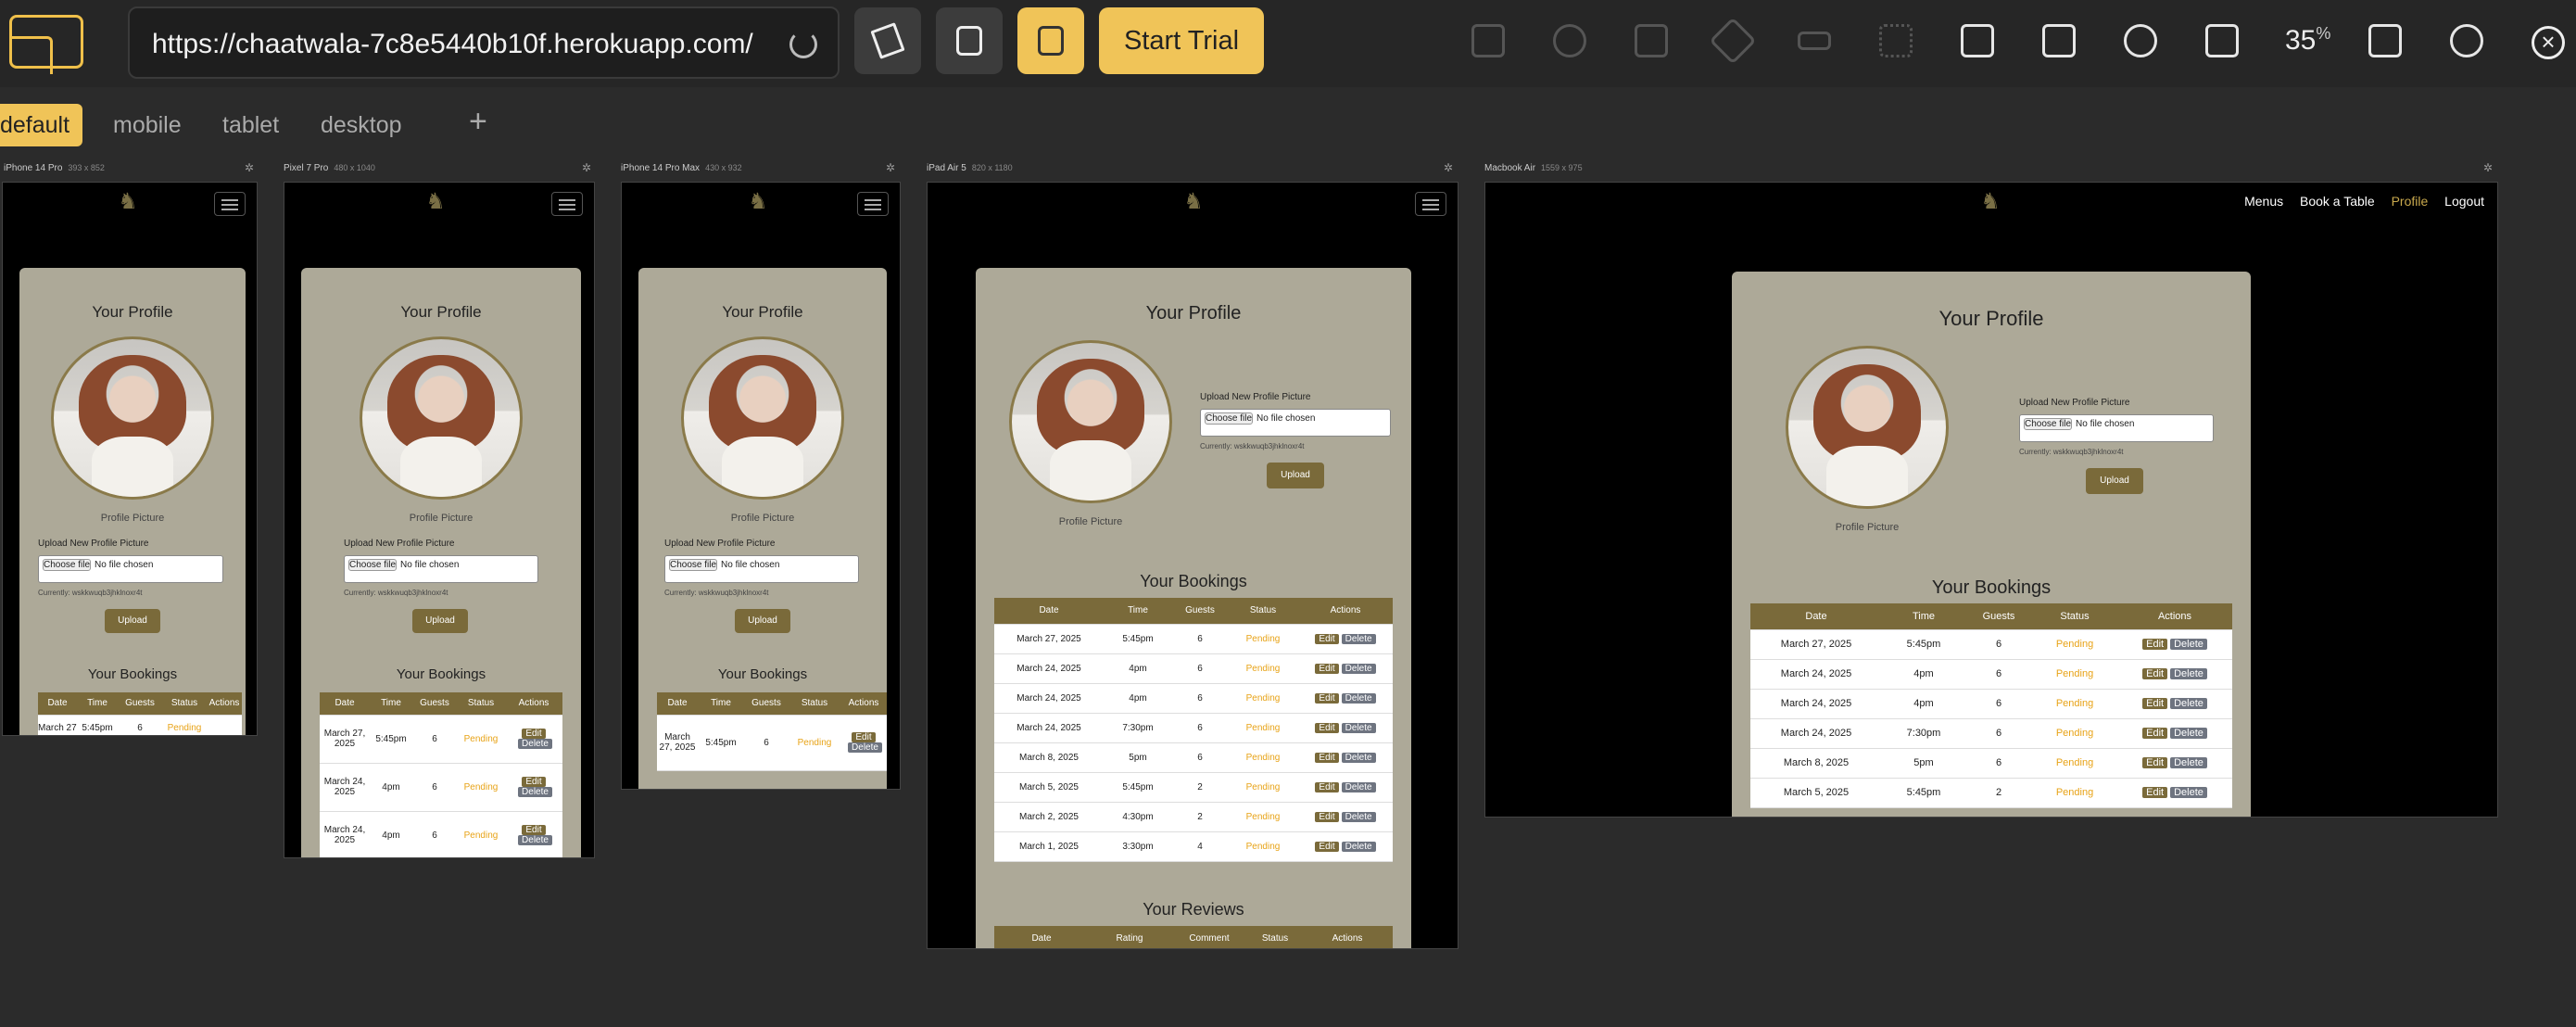 The image size is (2576, 1027). I want to click on responsive-view-button, so click(1050, 40).